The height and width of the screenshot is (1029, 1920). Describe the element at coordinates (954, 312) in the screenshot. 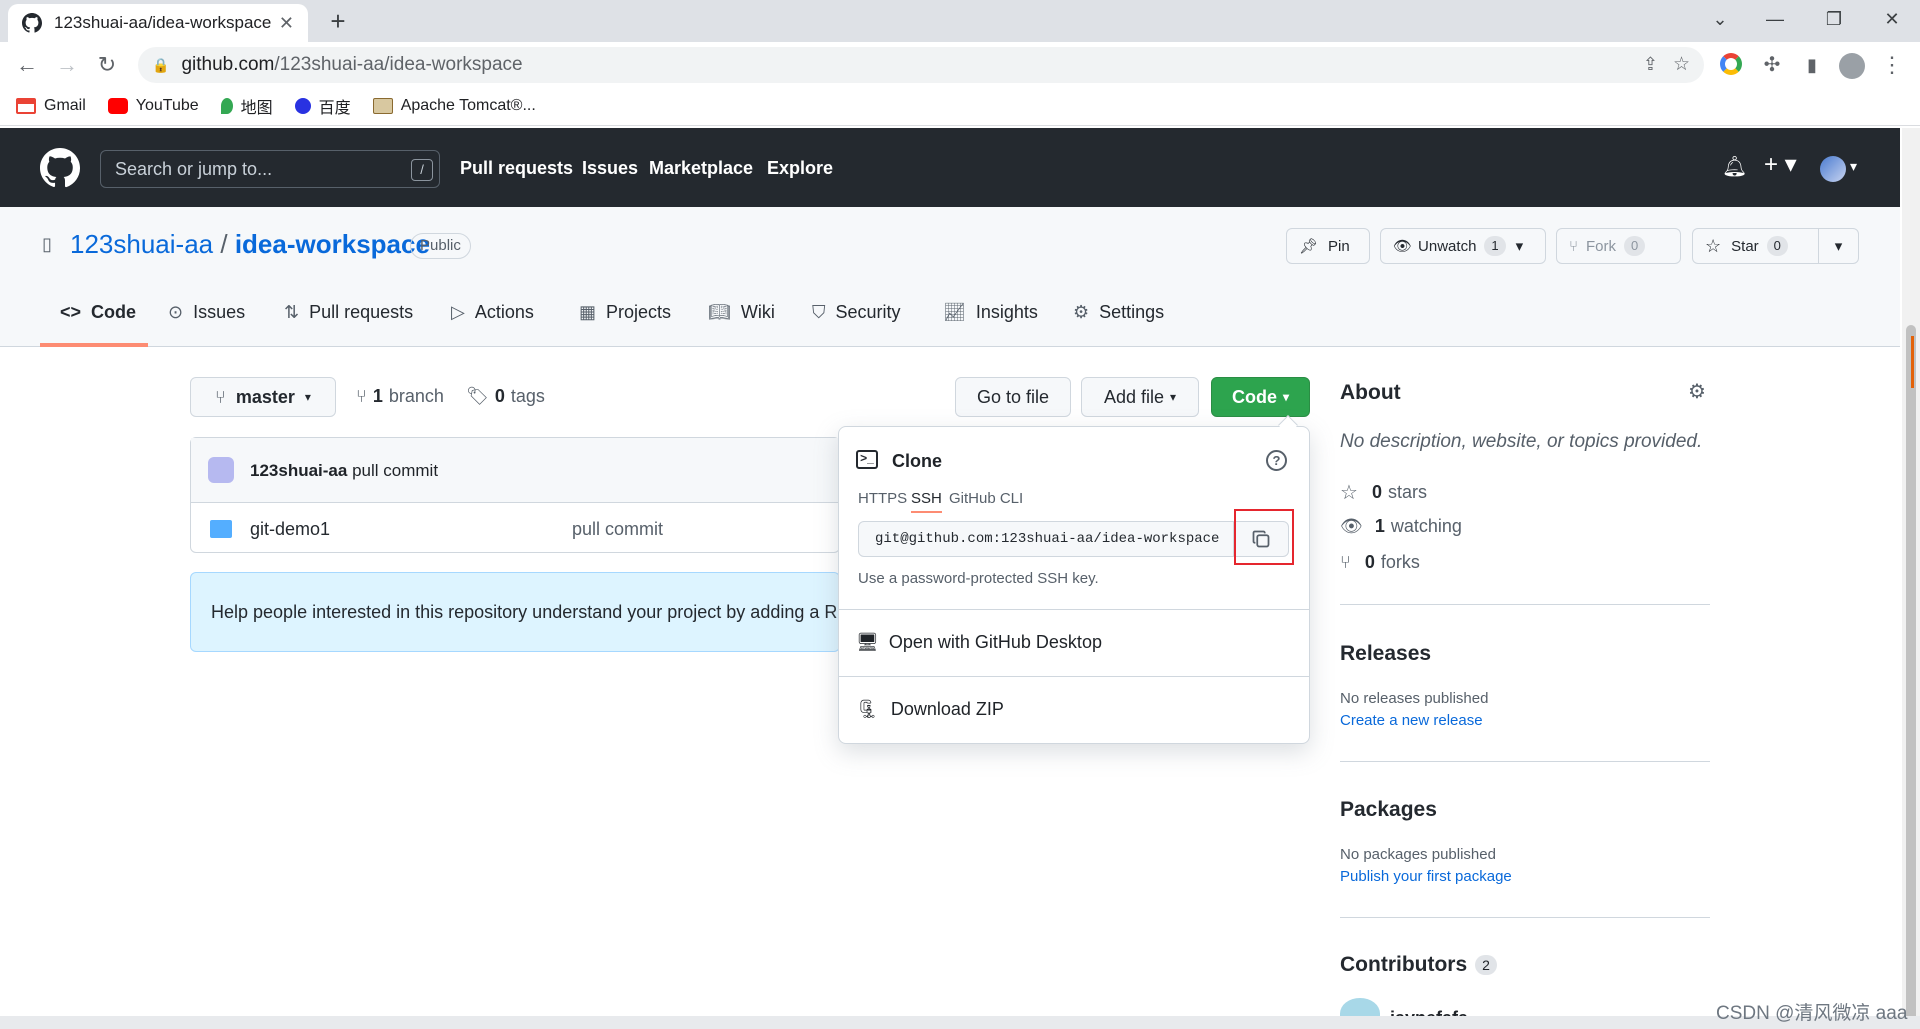

I see `graph-icon: 📈︎` at that location.